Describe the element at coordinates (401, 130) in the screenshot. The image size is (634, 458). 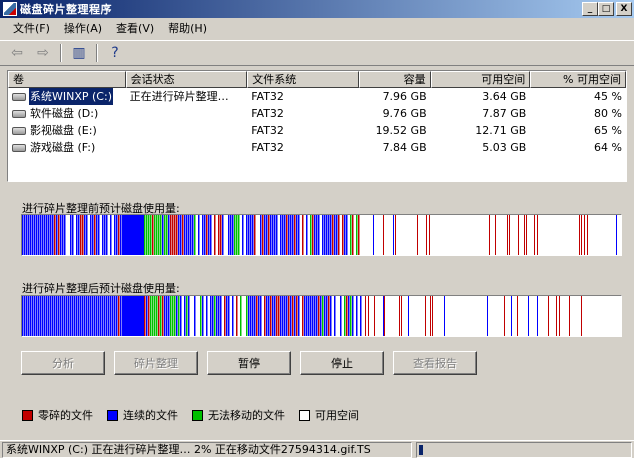
I see `capacity: 19.52 GB` at that location.